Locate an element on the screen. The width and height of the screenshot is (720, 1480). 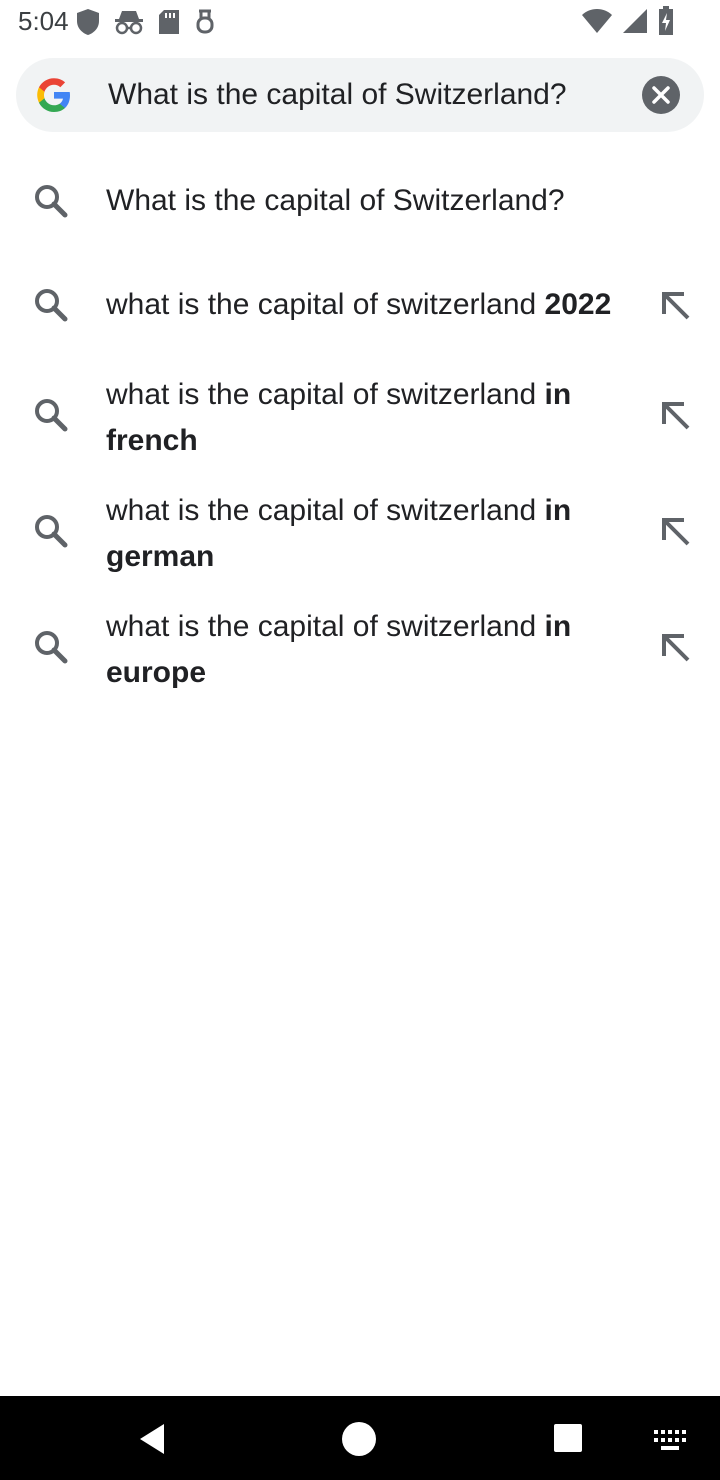
battery-icon is located at coordinates (666, 20).